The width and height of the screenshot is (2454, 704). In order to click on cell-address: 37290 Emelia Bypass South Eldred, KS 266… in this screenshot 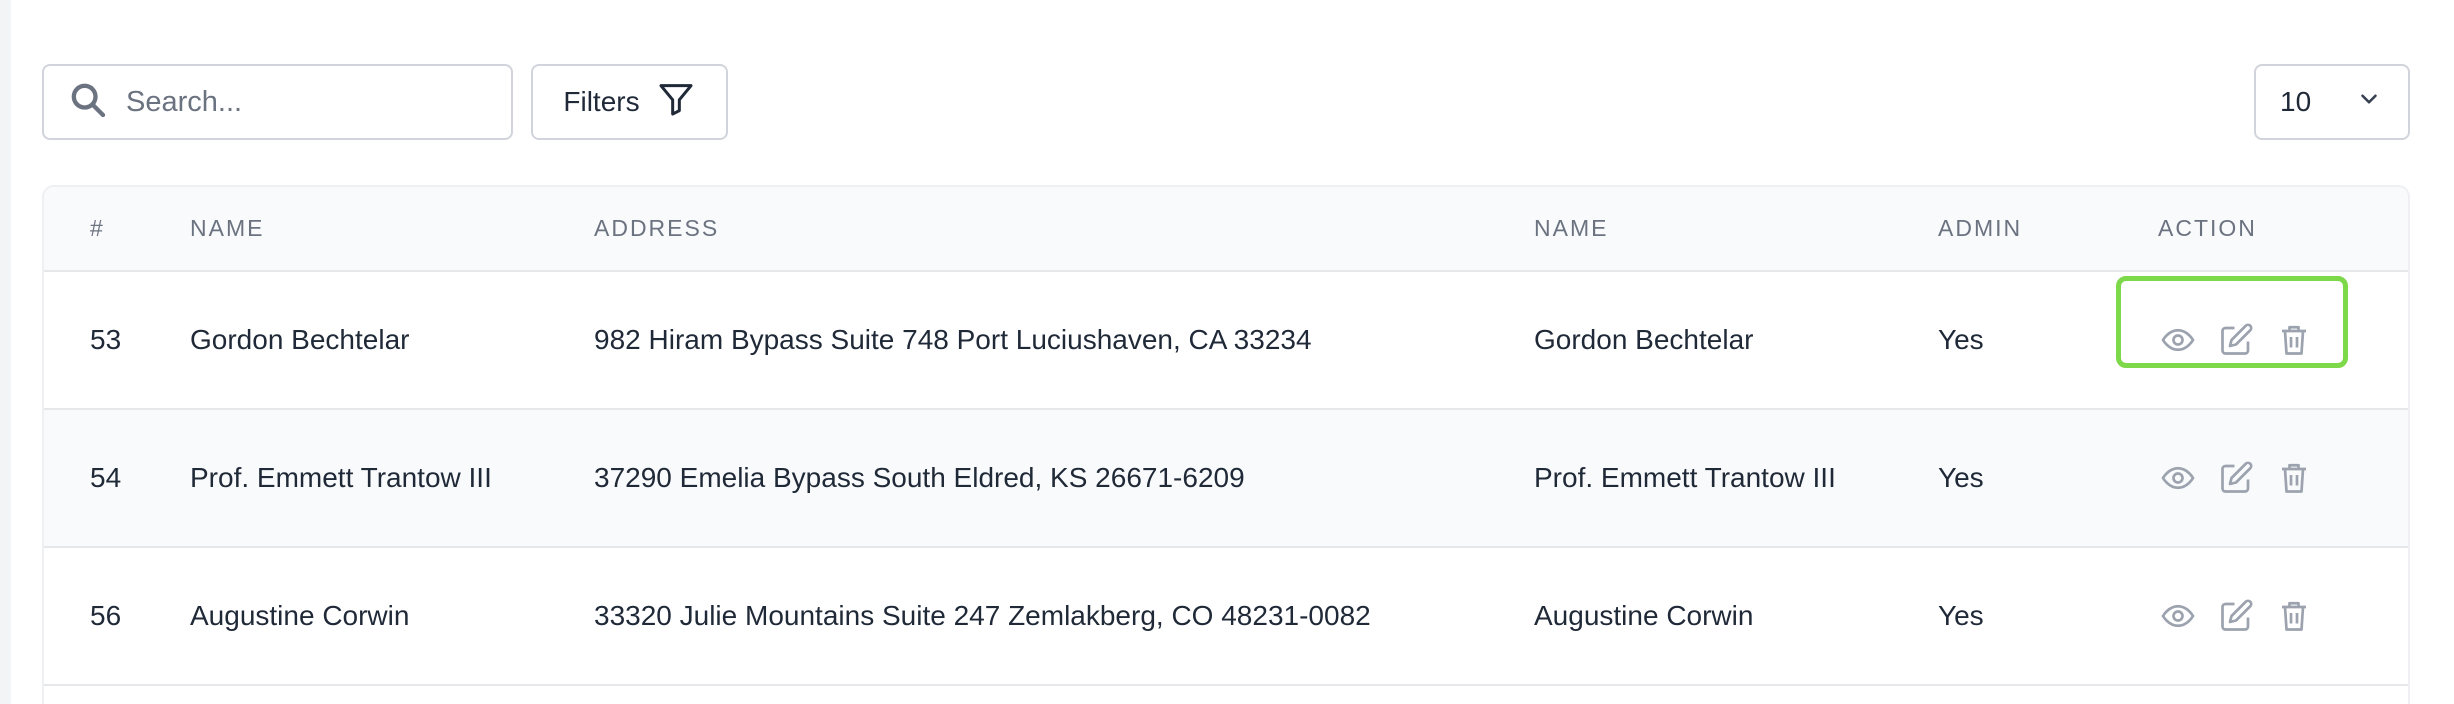, I will do `click(919, 477)`.